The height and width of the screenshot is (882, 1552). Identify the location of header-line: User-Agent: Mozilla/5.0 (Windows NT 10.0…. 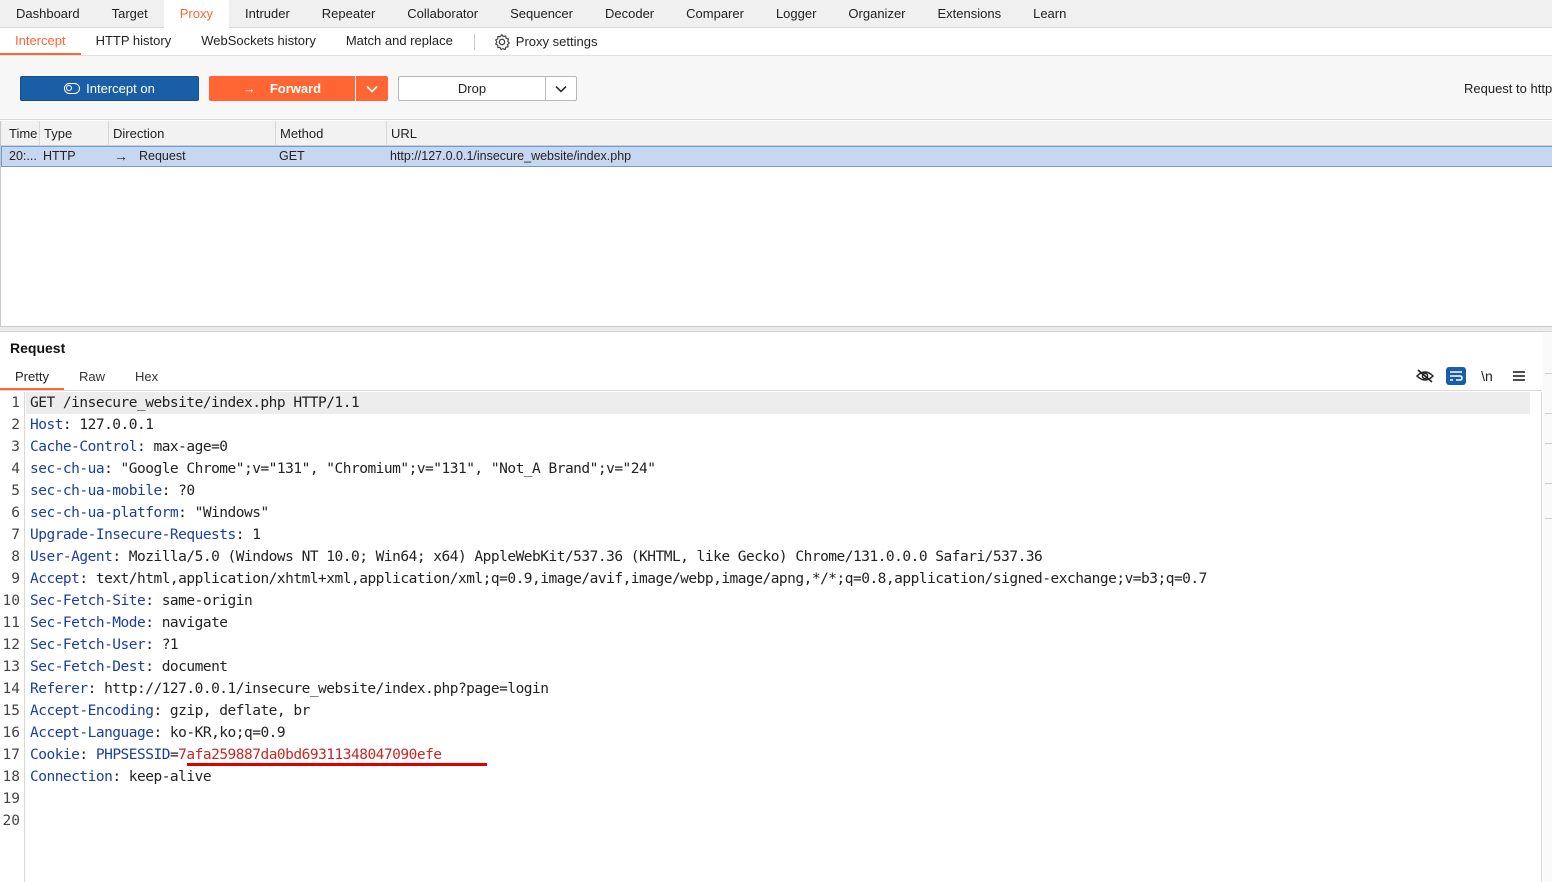
(536, 557).